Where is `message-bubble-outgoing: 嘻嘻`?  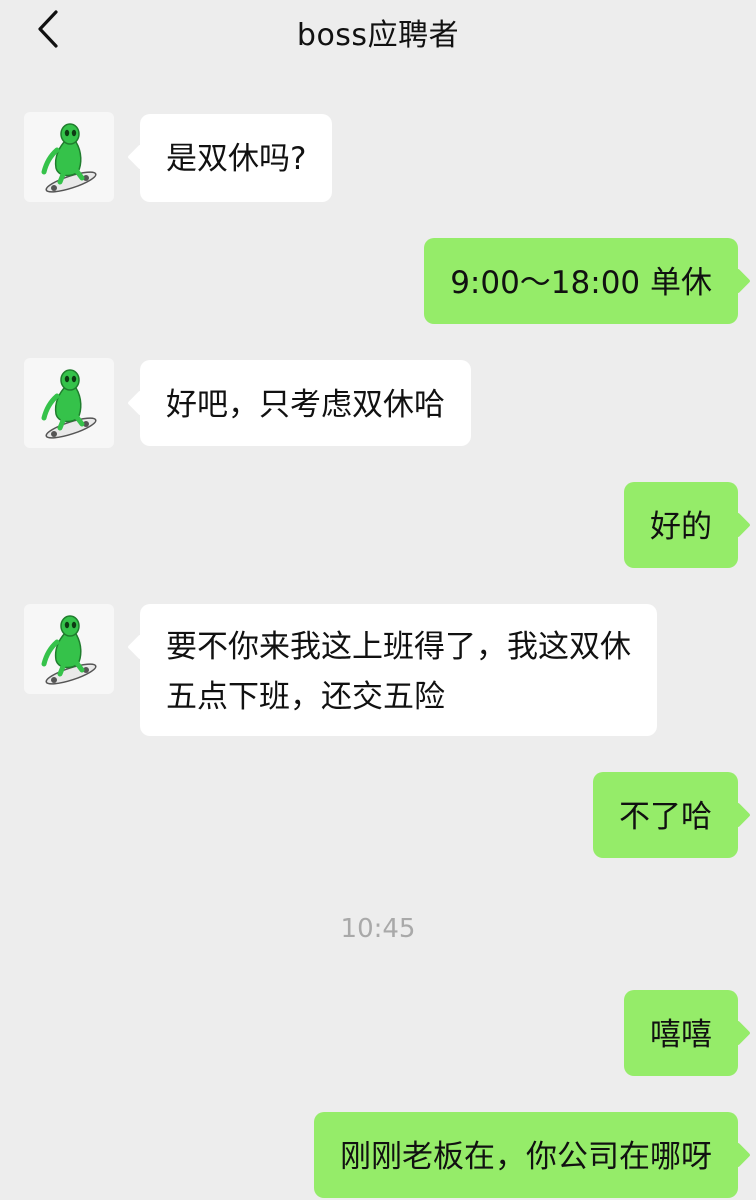 message-bubble-outgoing: 嘻嘻 is located at coordinates (681, 1033).